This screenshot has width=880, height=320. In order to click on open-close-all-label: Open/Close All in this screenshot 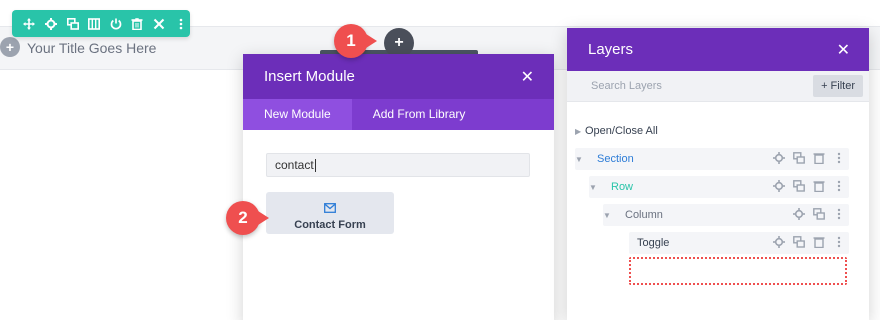, I will do `click(621, 131)`.